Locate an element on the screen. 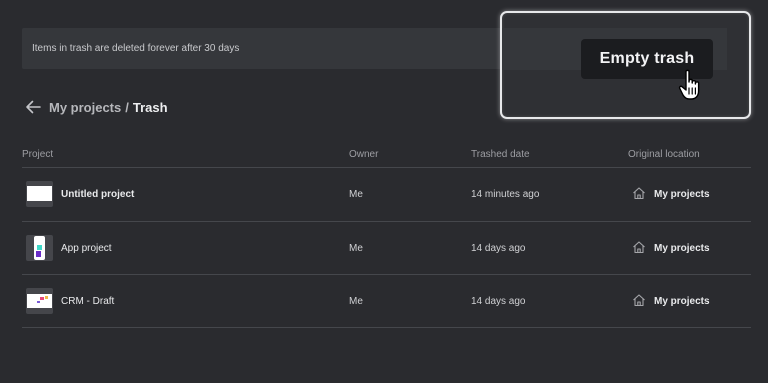 This screenshot has height=383, width=768. project-name: CRM - Draft is located at coordinates (87, 301).